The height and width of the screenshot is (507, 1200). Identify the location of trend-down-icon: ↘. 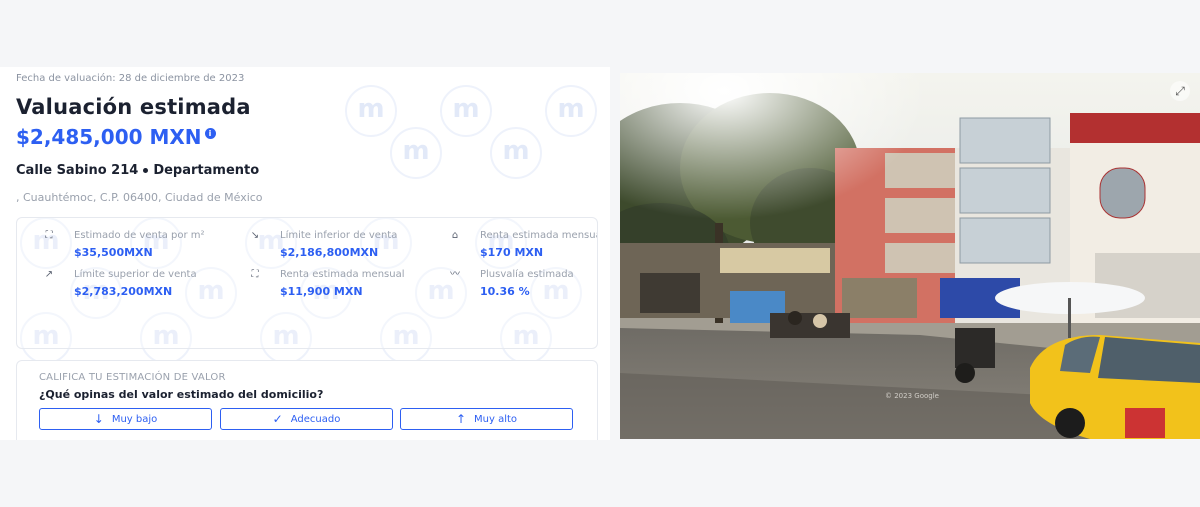
(255, 235).